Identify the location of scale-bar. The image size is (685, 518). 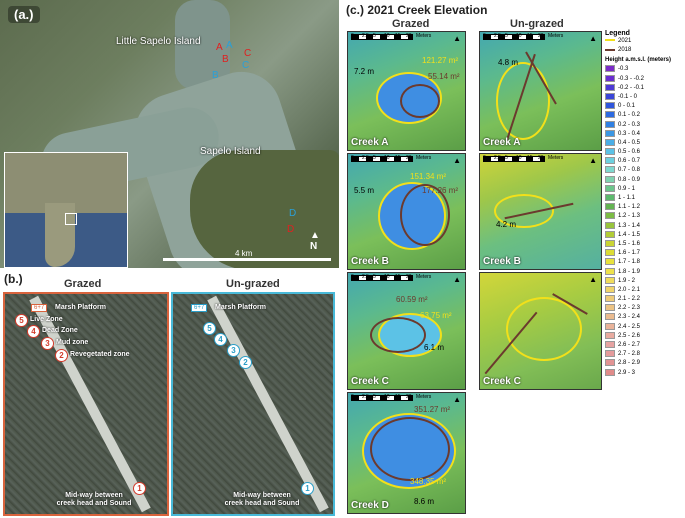
(247, 259).